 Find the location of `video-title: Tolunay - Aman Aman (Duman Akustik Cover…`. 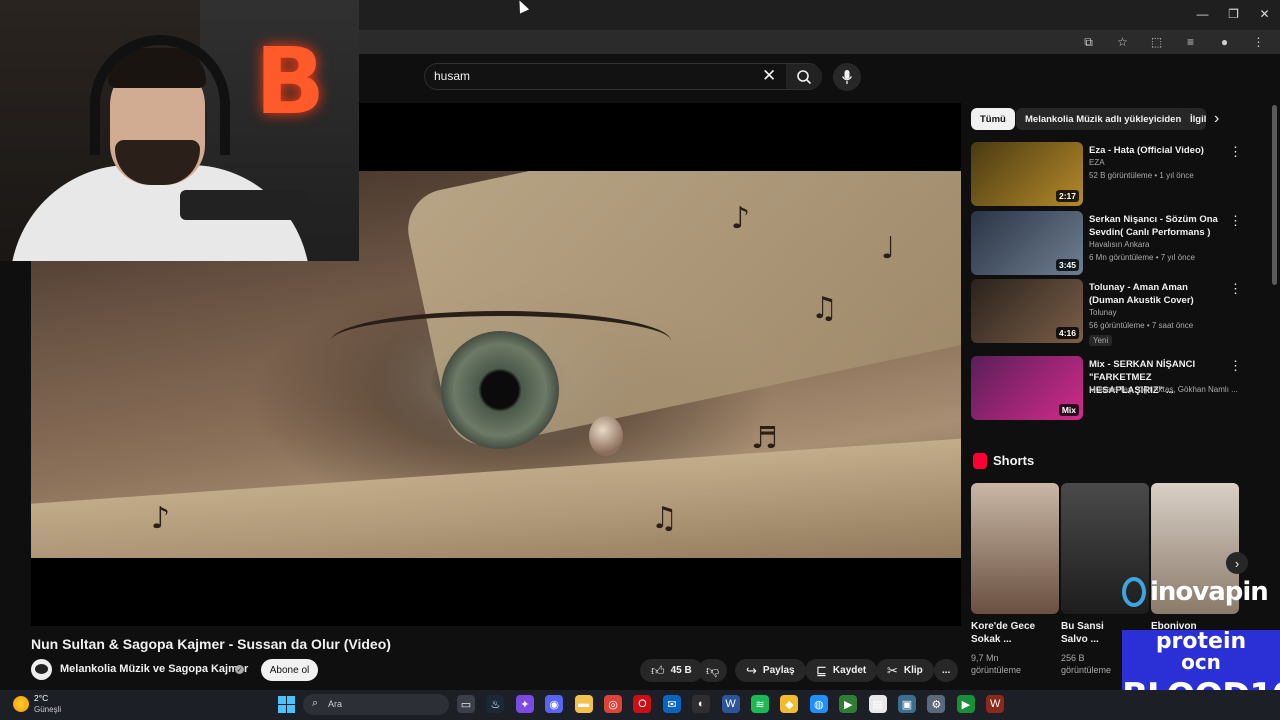

video-title: Tolunay - Aman Aman (Duman Akustik Cover… is located at coordinates (1155, 294).